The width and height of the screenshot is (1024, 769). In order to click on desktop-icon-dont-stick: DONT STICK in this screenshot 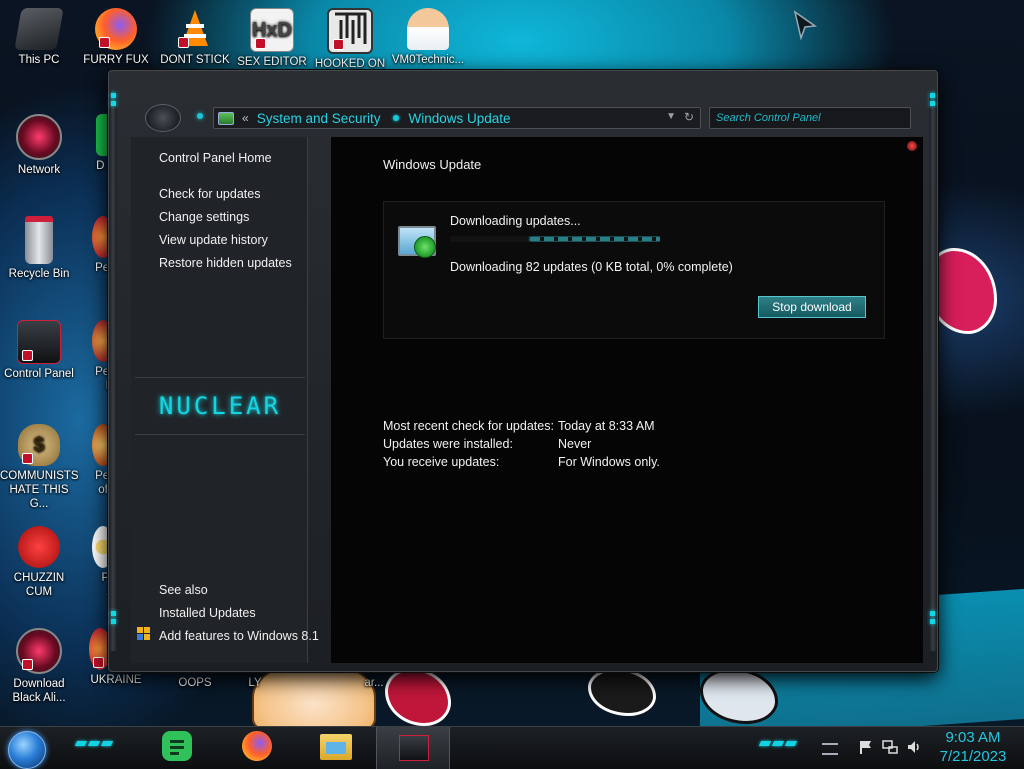, I will do `click(195, 37)`.